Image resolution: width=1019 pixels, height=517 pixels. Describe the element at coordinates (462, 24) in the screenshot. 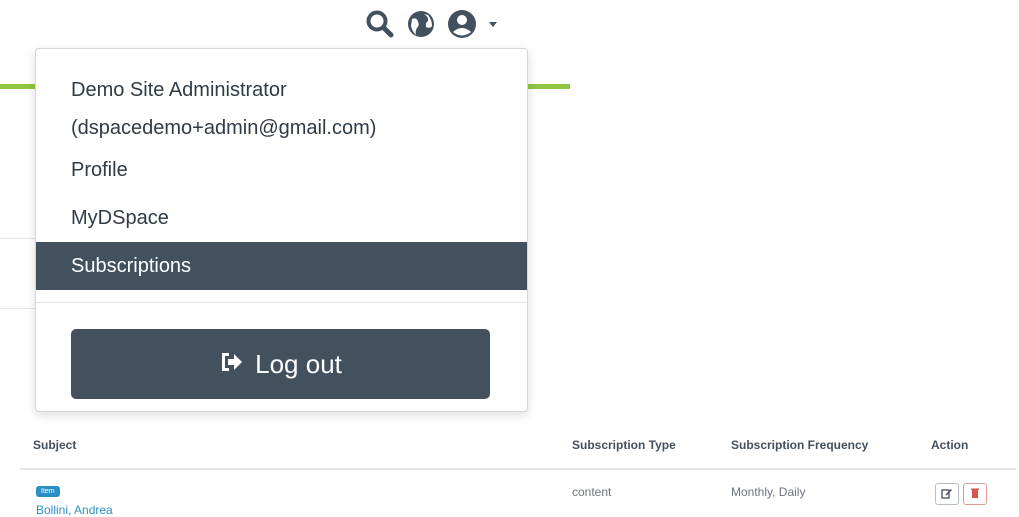

I see `user-circle-icon` at that location.